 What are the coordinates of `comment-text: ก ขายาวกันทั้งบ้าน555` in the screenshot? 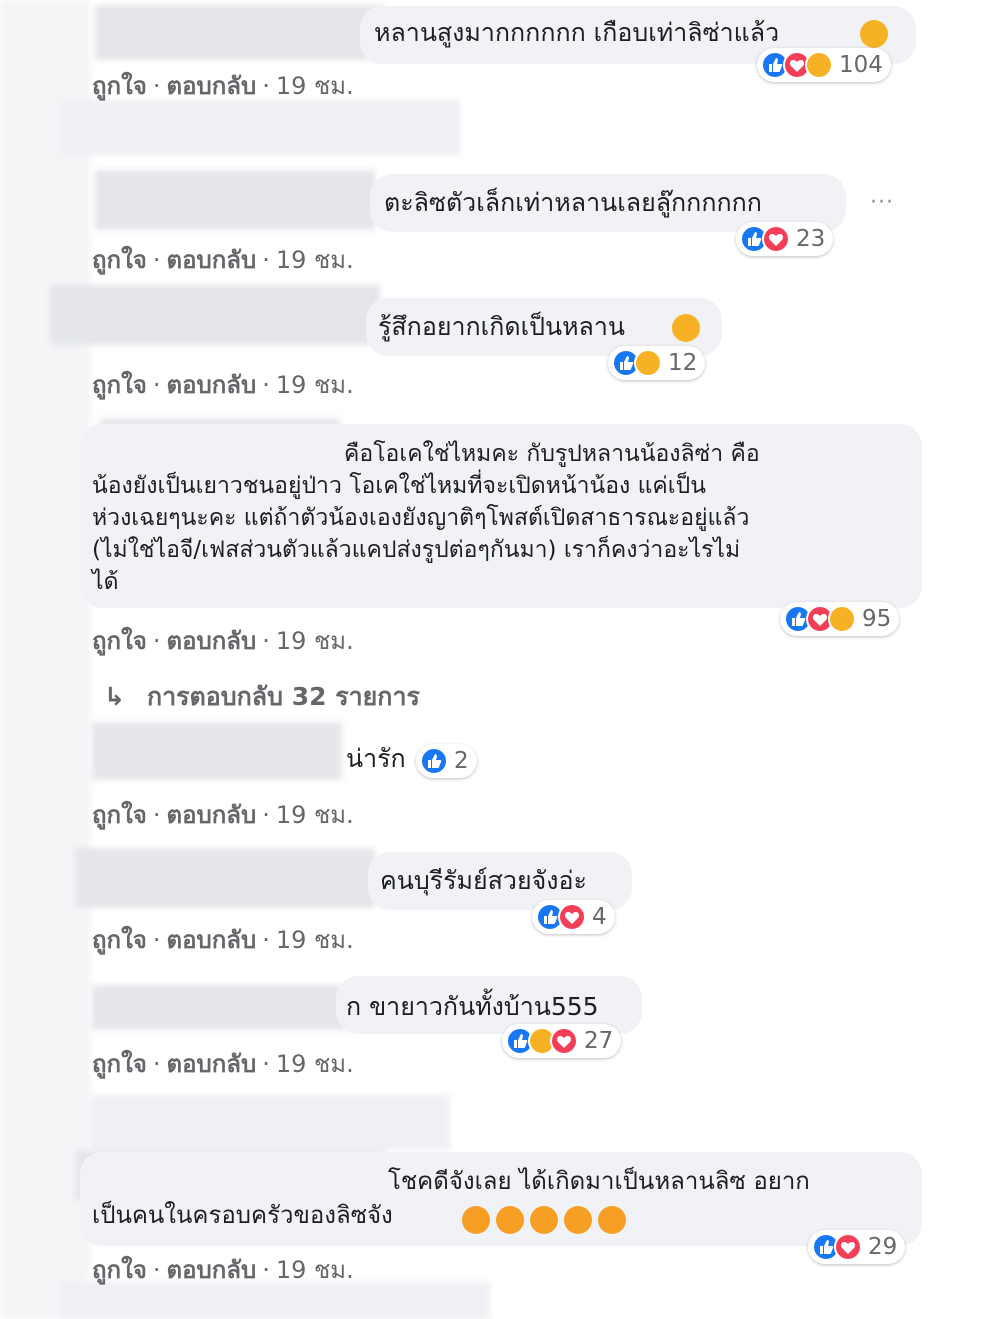 It's located at (472, 1006).